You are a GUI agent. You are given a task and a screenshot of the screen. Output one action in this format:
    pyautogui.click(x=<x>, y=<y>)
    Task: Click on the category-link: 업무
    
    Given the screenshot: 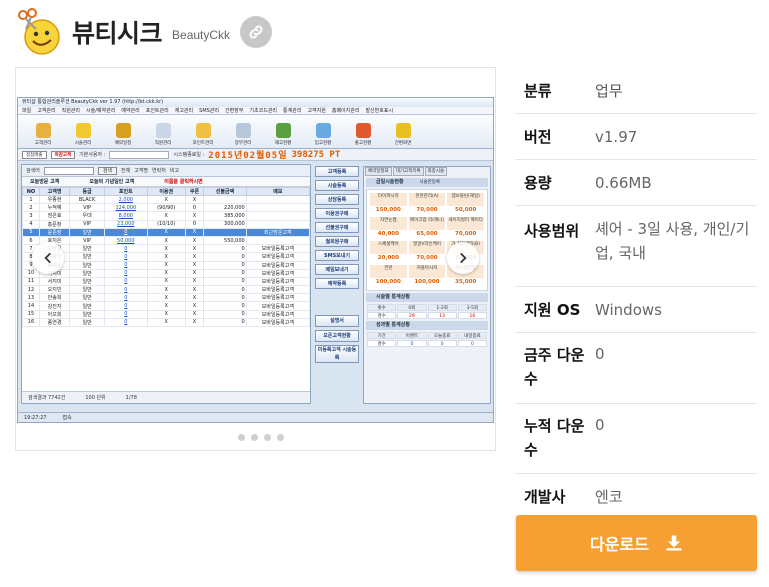 What is the action you would take?
    pyautogui.click(x=676, y=90)
    